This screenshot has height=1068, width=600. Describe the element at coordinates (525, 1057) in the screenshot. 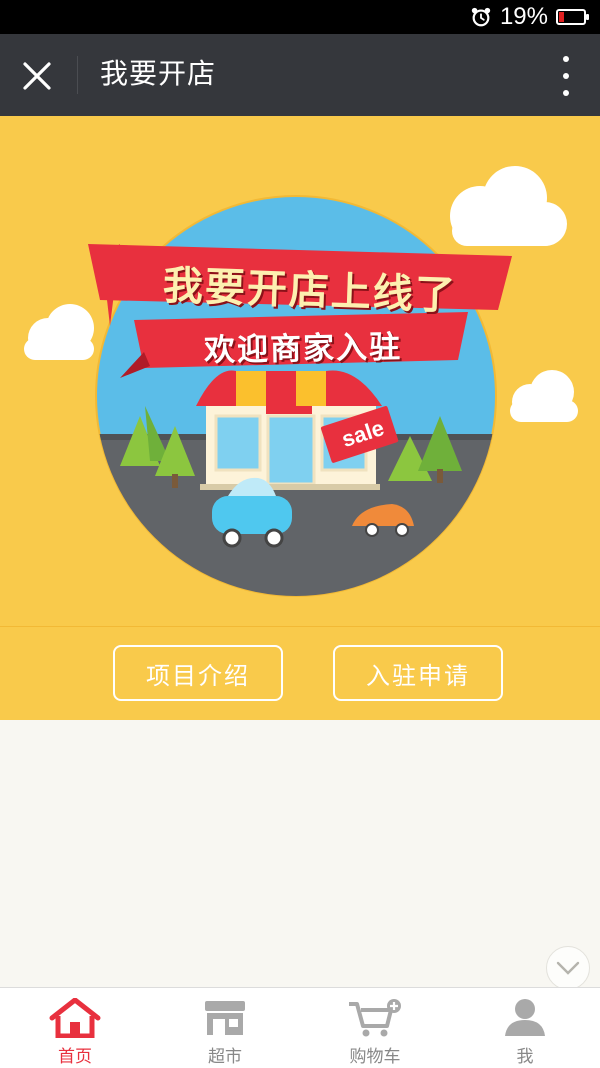

I see `tab-label: 我` at that location.